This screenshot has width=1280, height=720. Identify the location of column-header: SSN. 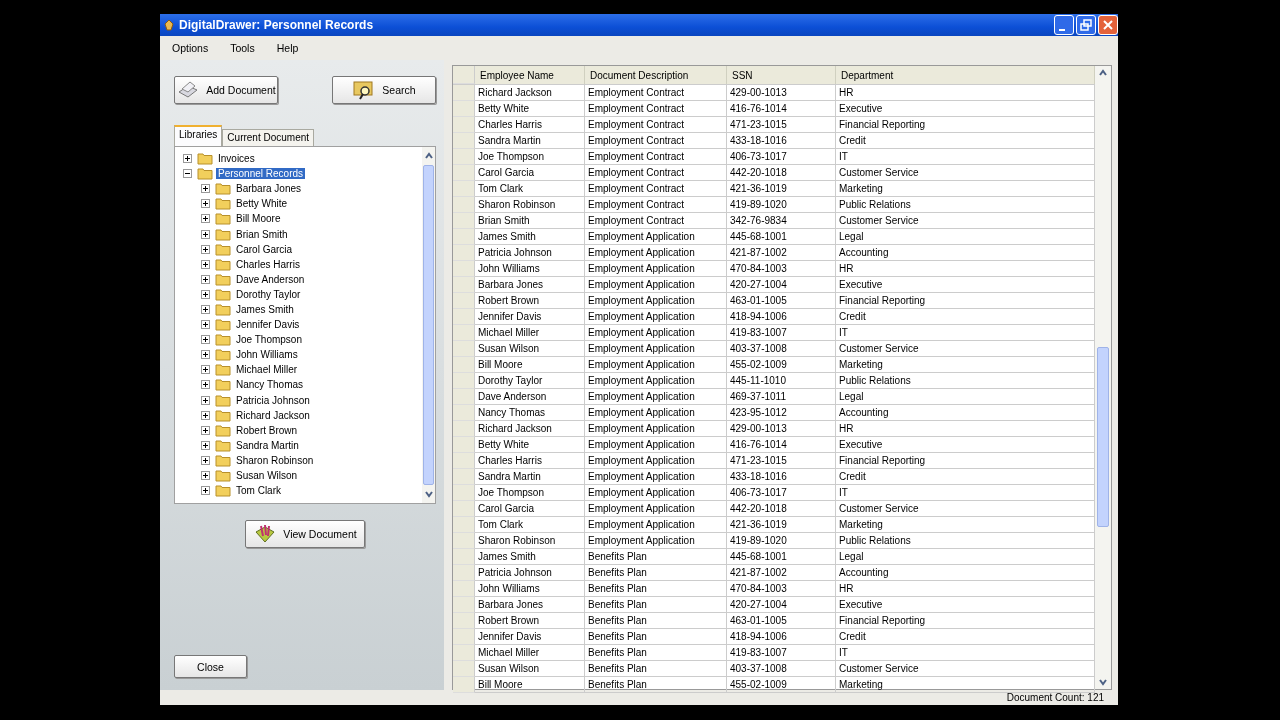
(781, 75).